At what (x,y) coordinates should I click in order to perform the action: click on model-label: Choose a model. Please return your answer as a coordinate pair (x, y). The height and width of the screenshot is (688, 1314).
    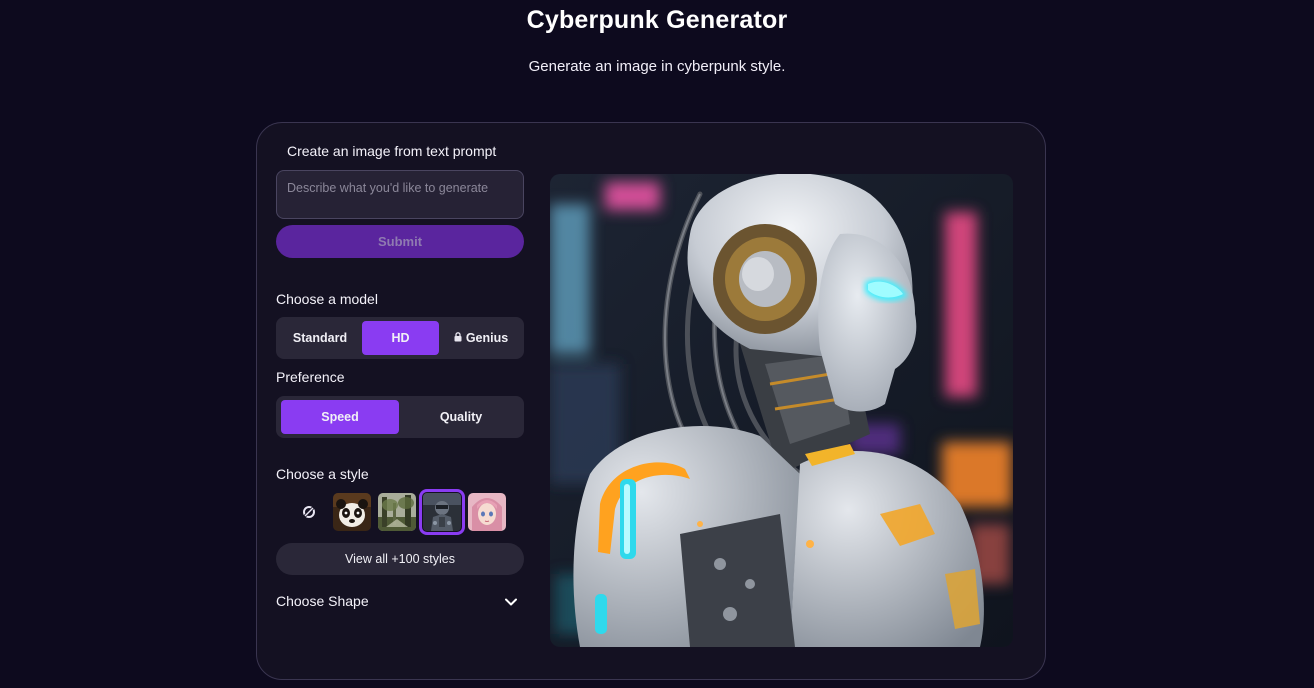
    Looking at the image, I should click on (327, 299).